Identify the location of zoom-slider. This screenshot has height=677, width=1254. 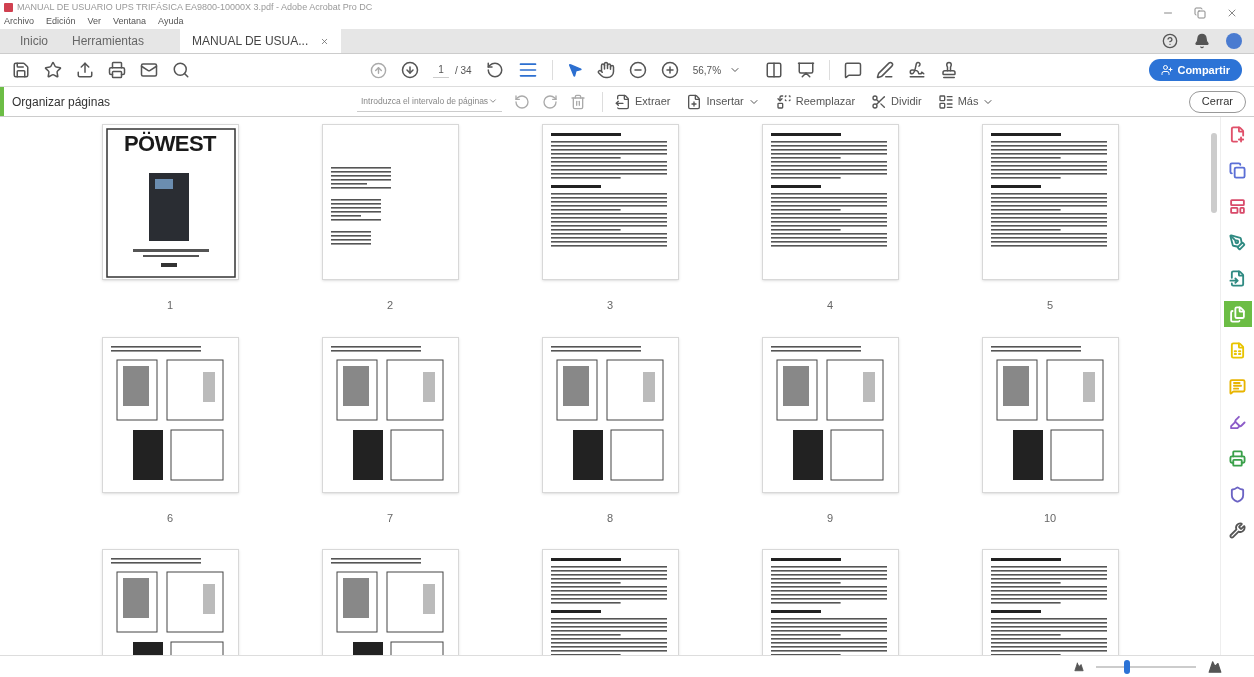
(1146, 666).